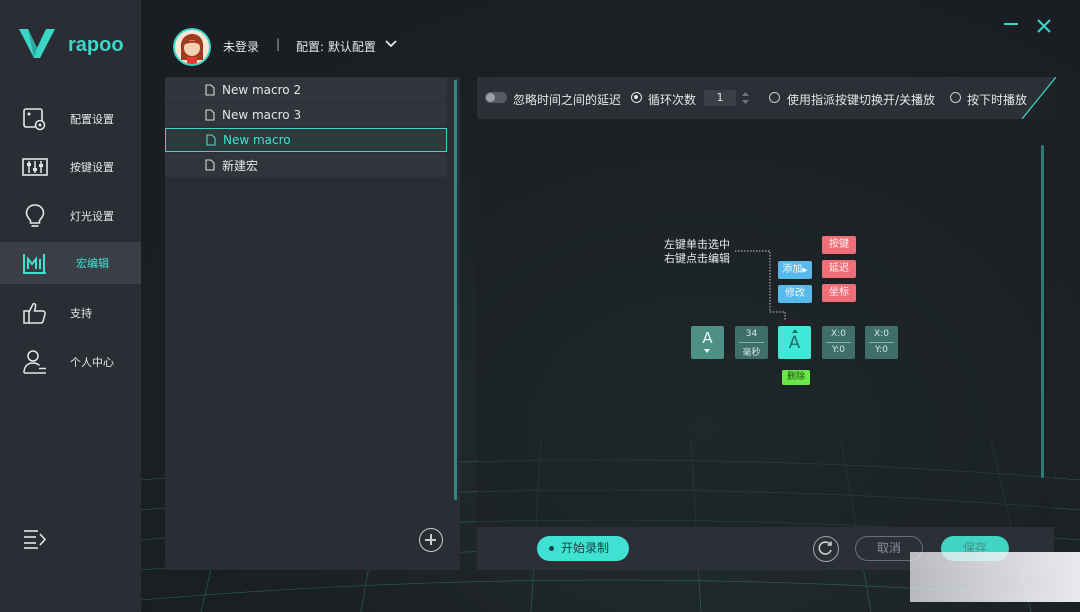 The height and width of the screenshot is (612, 1080). I want to click on play-while-pressed-label: 按下时播放, so click(997, 100).